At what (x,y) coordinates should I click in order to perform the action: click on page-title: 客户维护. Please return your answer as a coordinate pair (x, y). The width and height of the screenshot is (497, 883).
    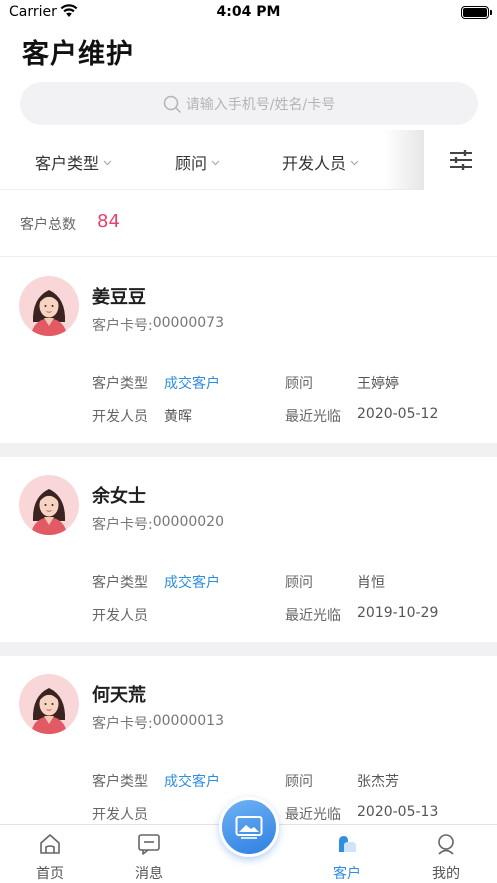
    Looking at the image, I should click on (78, 54).